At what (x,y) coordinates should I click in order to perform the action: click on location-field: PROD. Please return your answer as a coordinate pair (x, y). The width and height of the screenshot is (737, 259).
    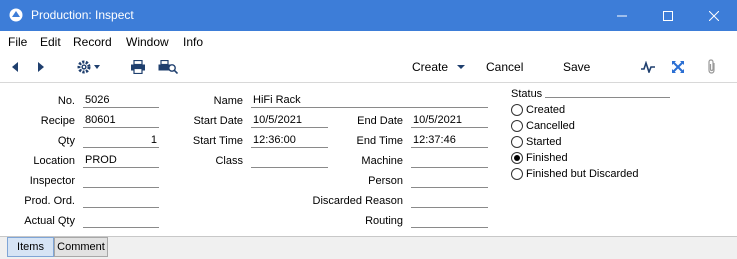
    Looking at the image, I should click on (121, 161).